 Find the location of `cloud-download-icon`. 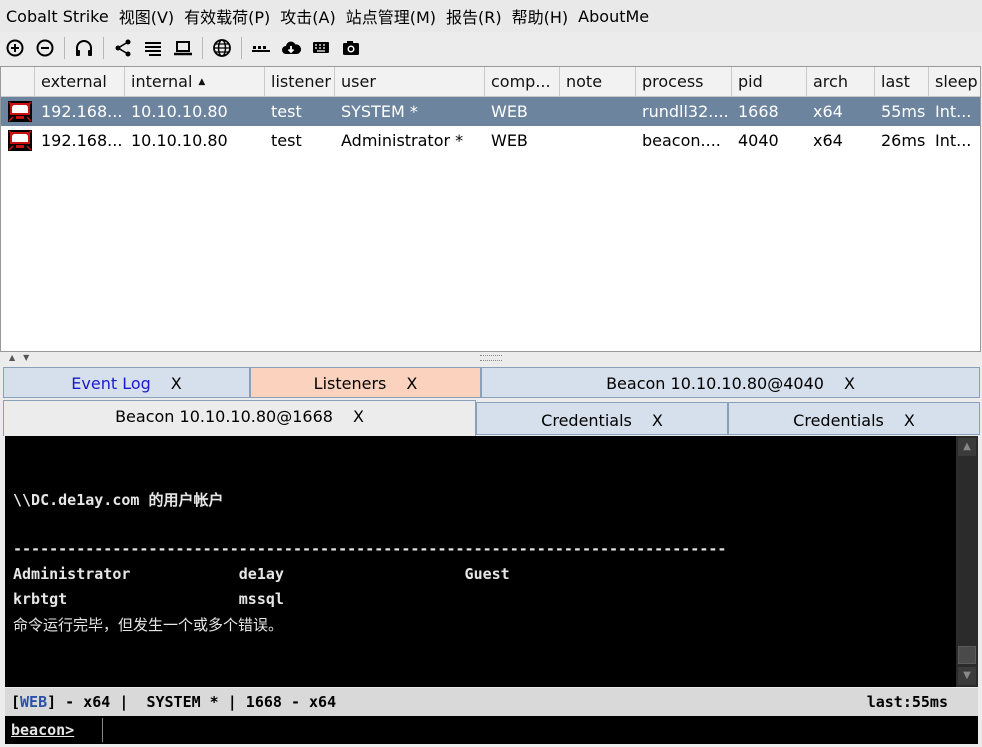

cloud-download-icon is located at coordinates (291, 48).